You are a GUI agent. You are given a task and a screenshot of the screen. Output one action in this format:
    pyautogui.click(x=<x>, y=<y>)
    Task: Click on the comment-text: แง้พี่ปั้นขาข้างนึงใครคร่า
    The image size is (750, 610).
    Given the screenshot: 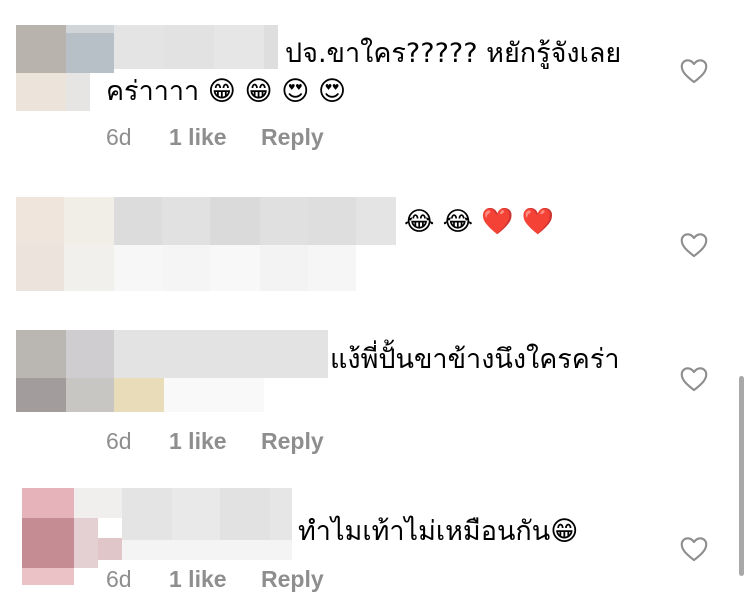 What is the action you would take?
    pyautogui.click(x=475, y=359)
    